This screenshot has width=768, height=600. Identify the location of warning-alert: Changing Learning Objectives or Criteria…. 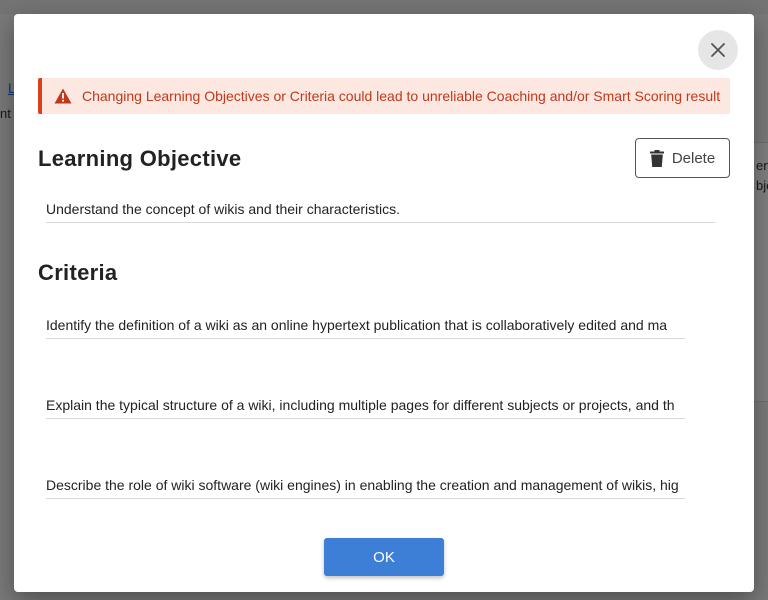
(384, 96).